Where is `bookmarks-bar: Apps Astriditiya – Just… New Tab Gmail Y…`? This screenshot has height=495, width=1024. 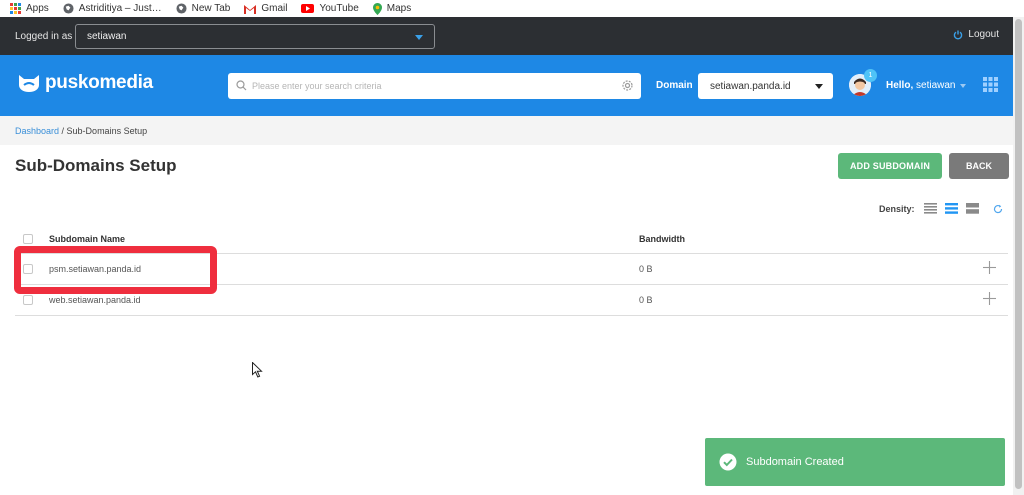 bookmarks-bar: Apps Astriditiya – Just… New Tab Gmail Y… is located at coordinates (512, 8).